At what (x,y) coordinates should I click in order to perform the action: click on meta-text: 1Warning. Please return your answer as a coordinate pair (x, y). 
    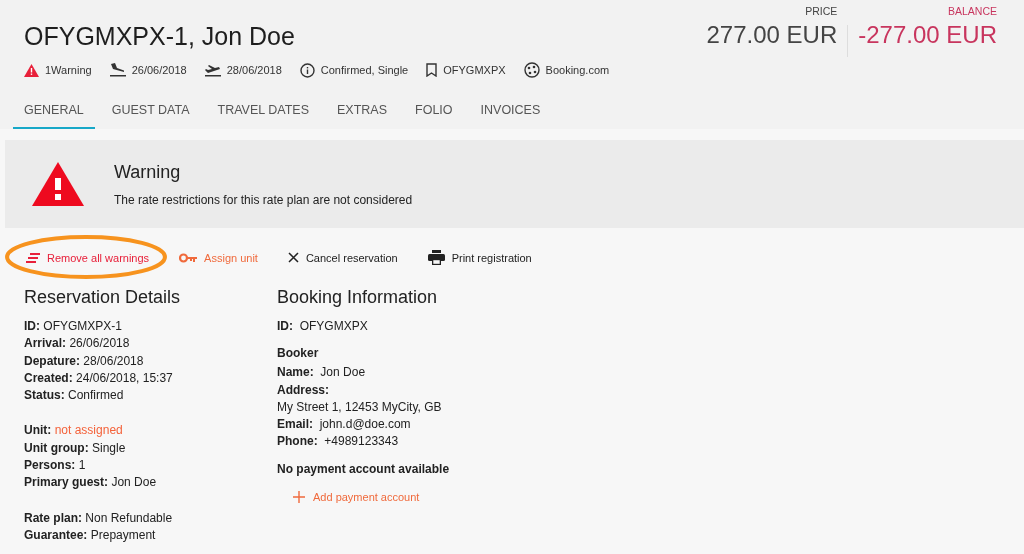
    Looking at the image, I should click on (68, 70).